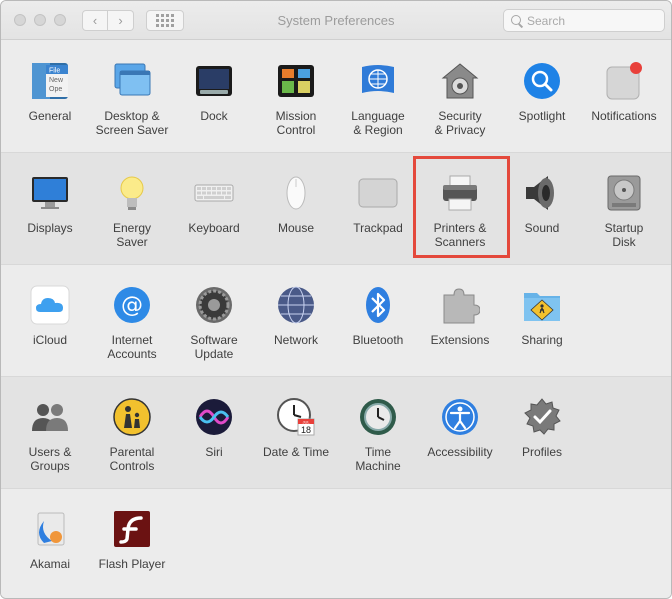 The height and width of the screenshot is (599, 672). I want to click on trackpad-icon, so click(378, 193).